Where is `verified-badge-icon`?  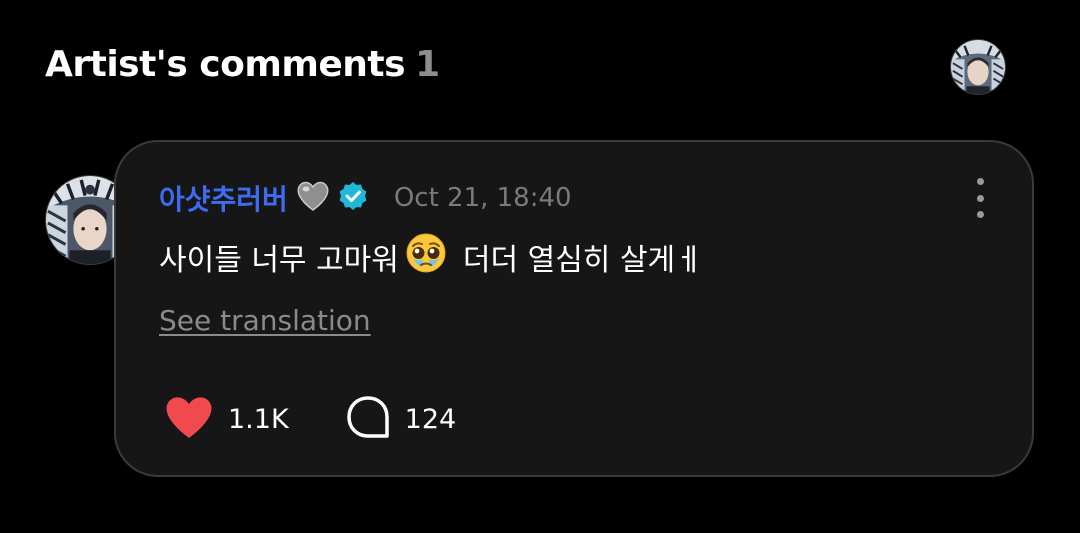
verified-badge-icon is located at coordinates (353, 198).